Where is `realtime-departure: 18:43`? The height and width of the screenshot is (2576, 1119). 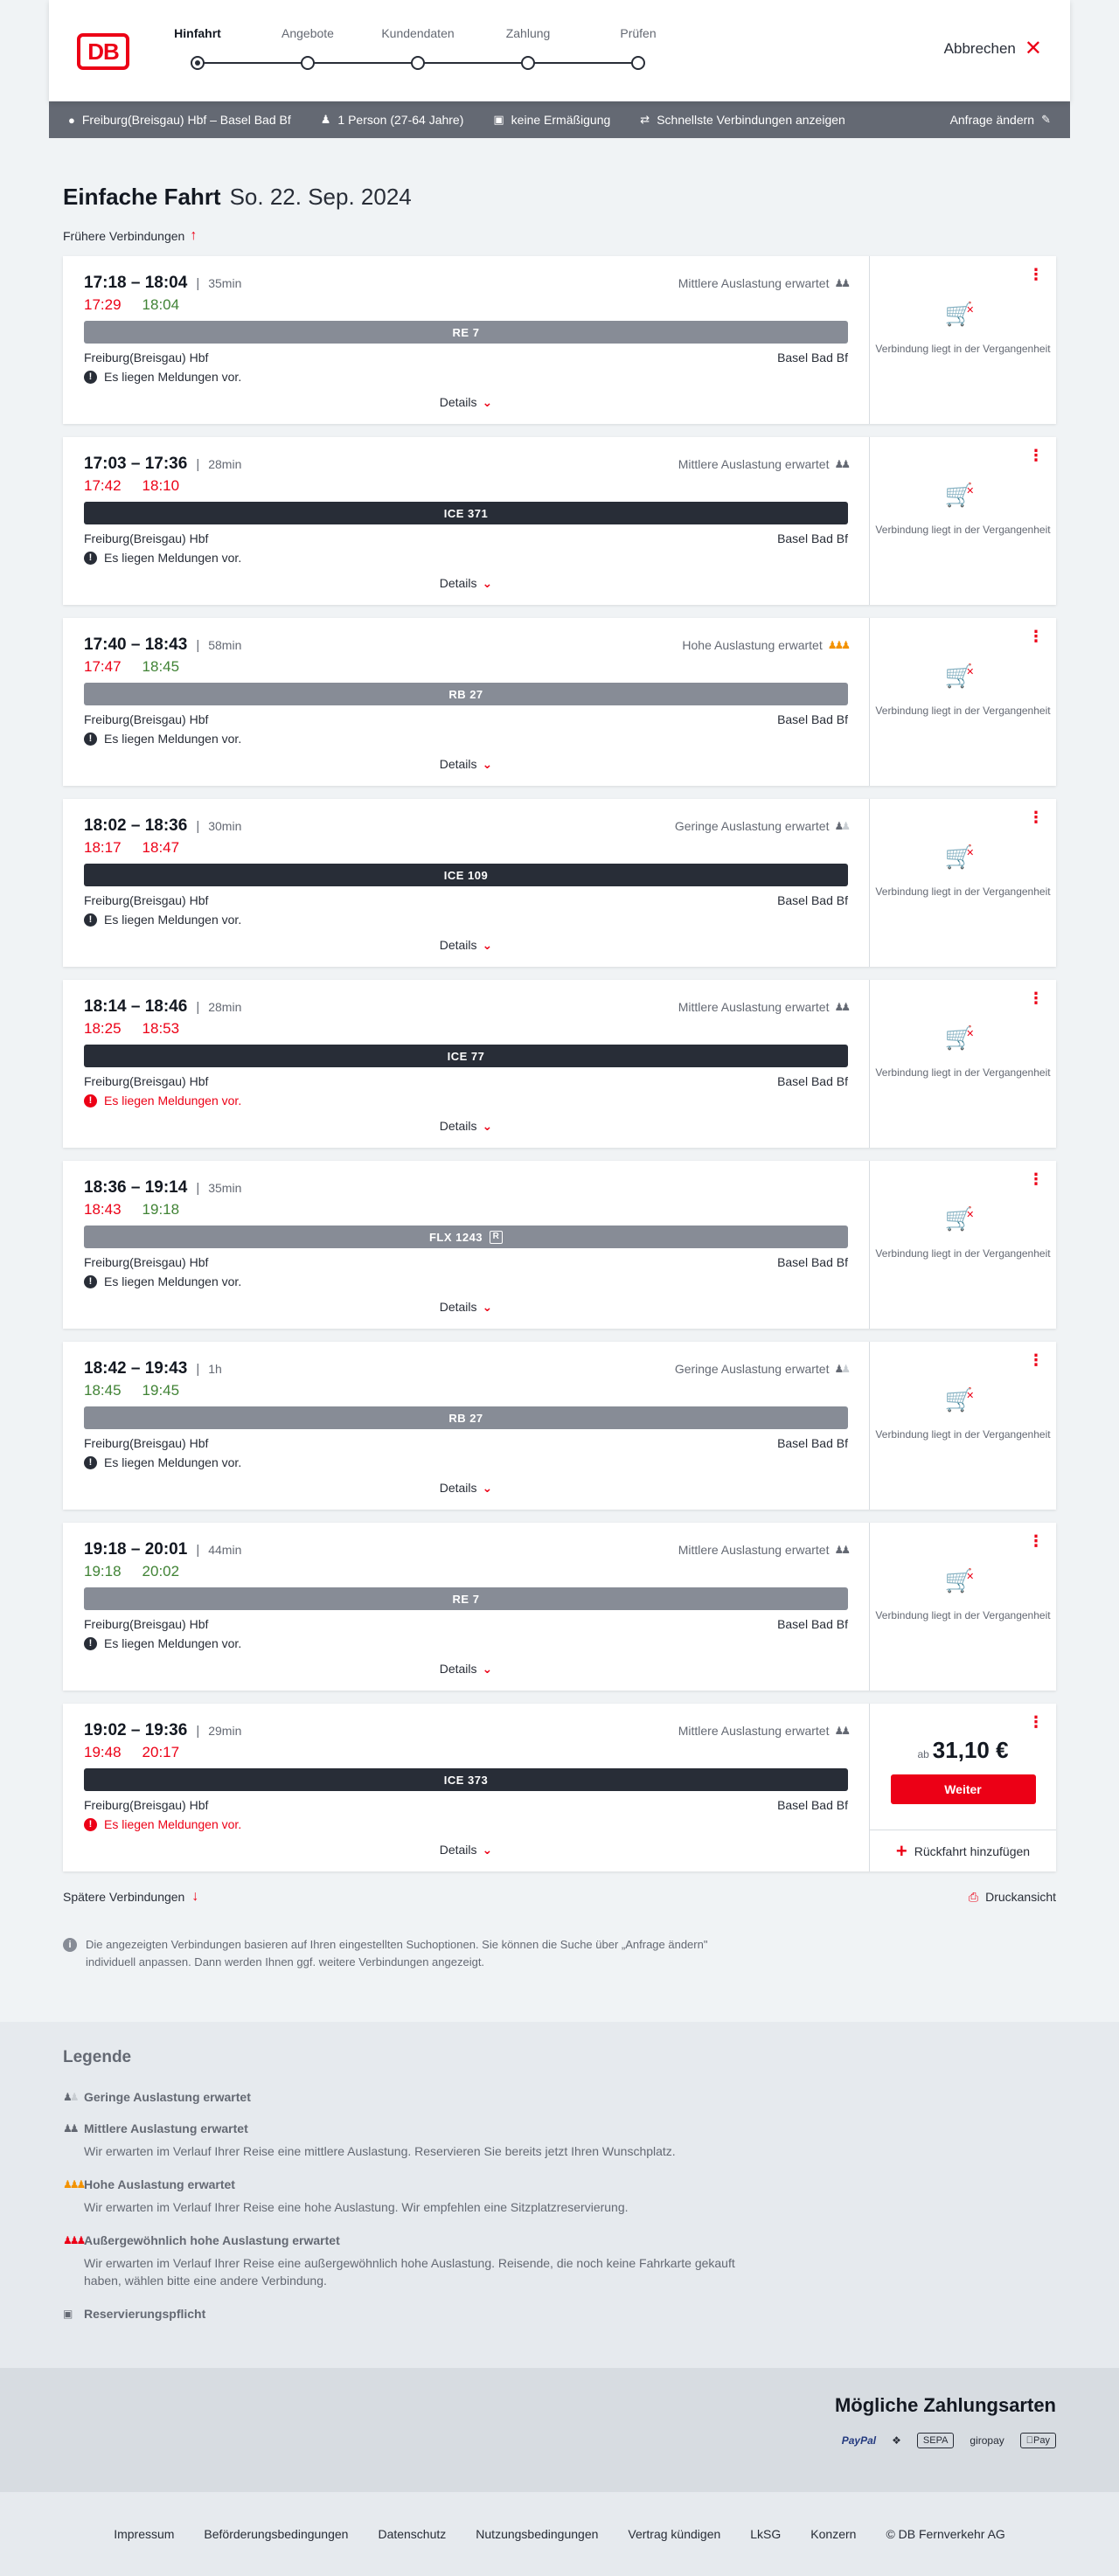
realtime-departure: 18:43 is located at coordinates (103, 1210).